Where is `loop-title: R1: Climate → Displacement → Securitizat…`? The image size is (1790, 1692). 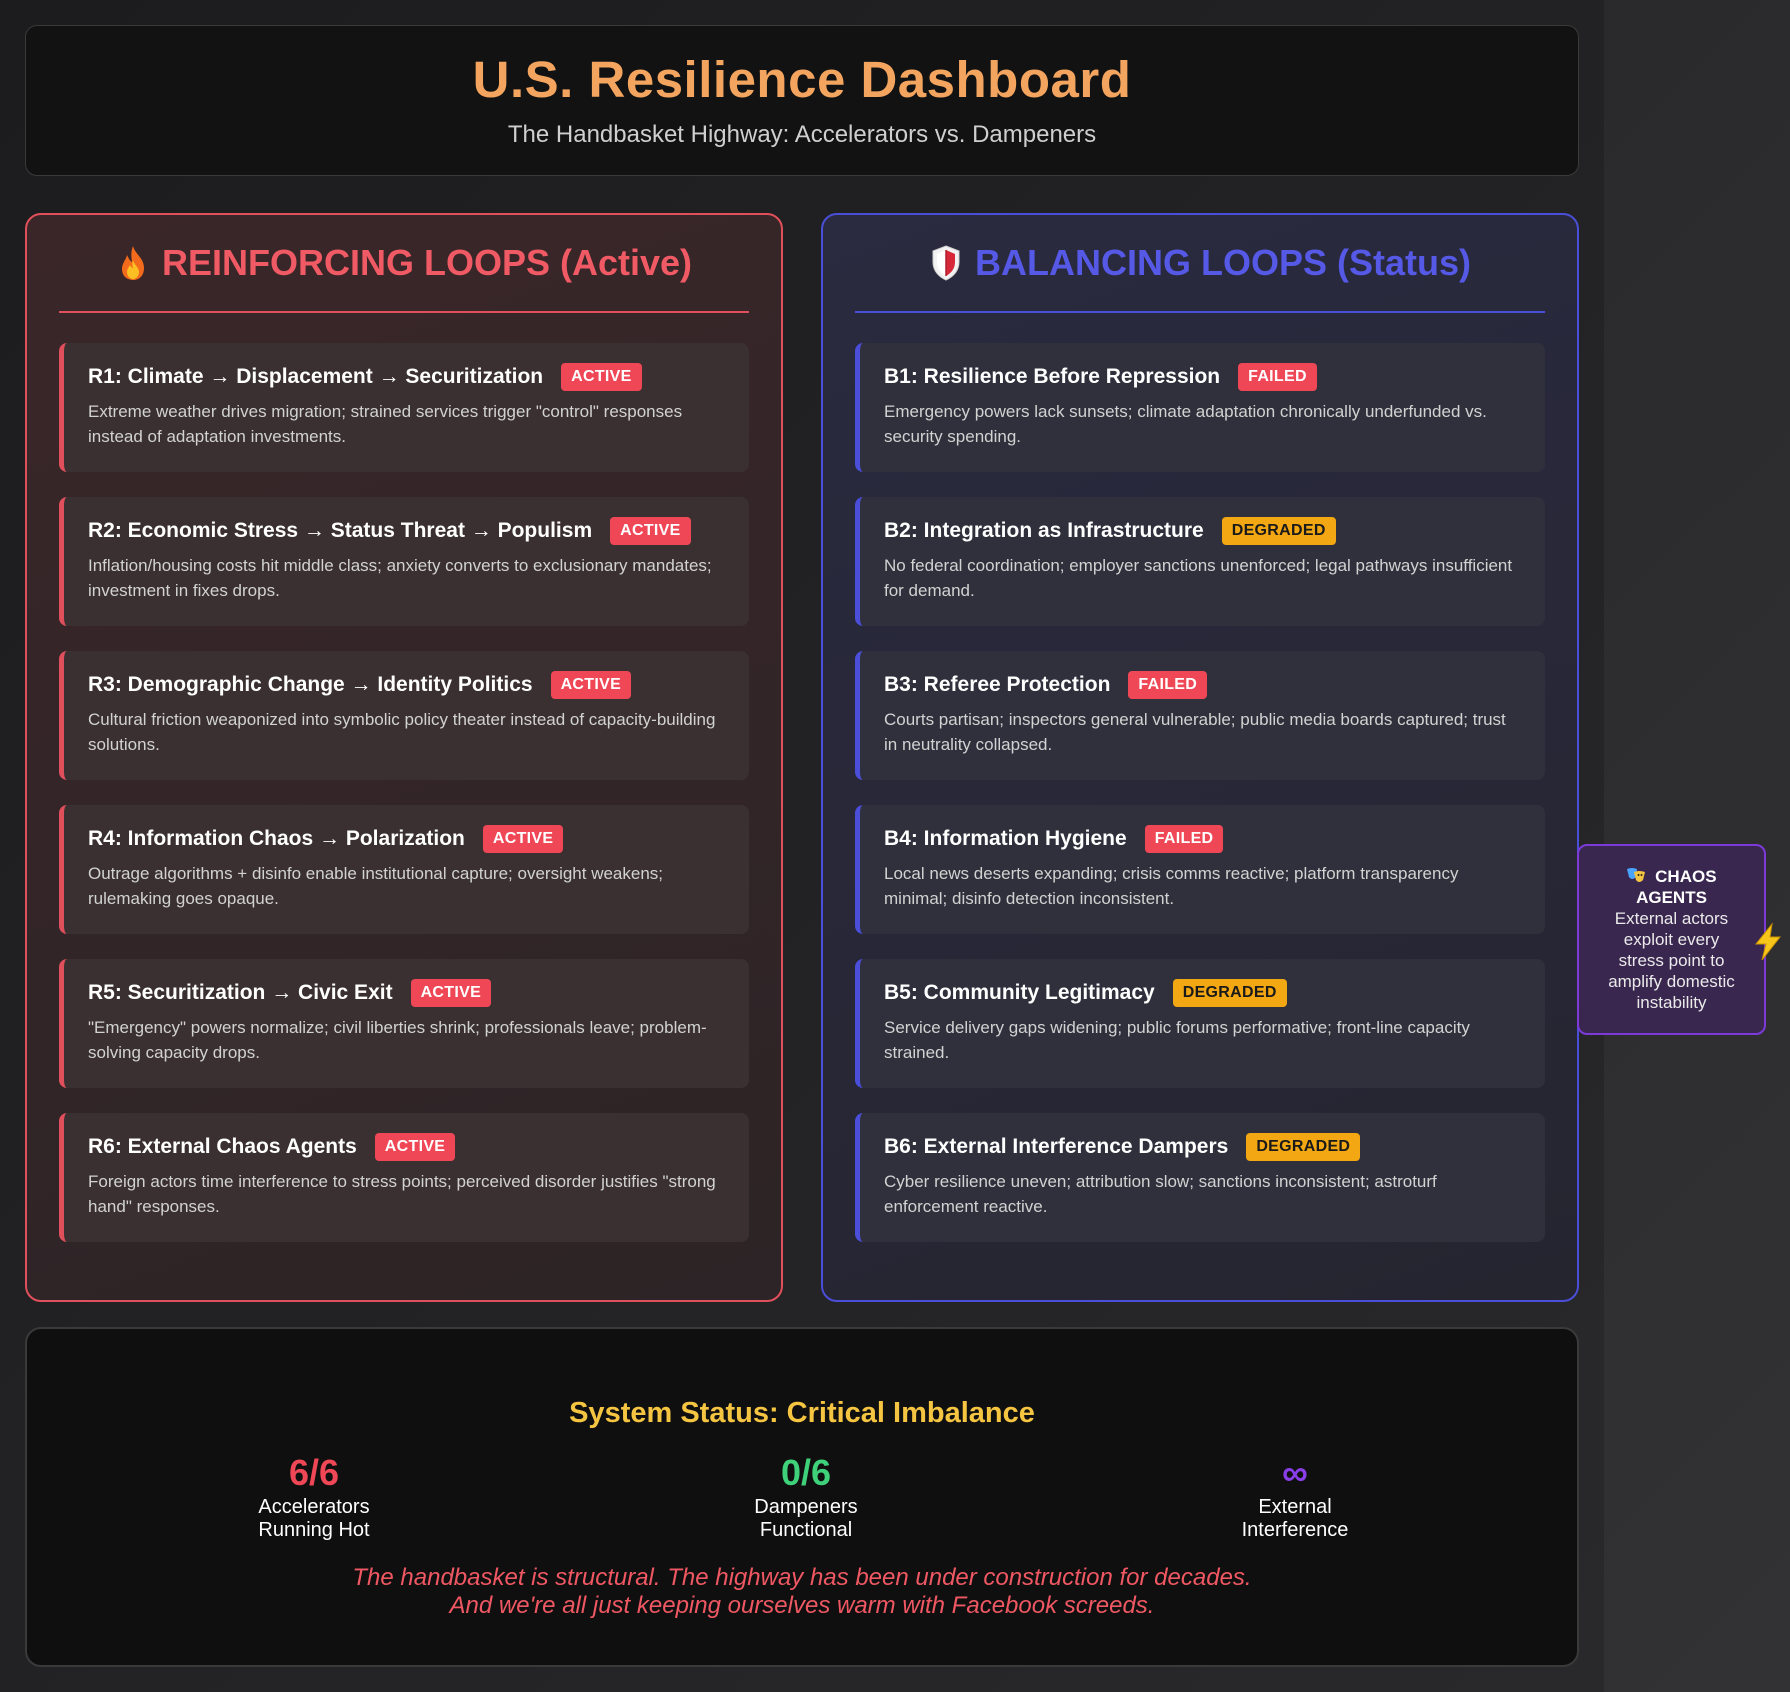
loop-title: R1: Climate → Displacement → Securitizat… is located at coordinates (316, 376).